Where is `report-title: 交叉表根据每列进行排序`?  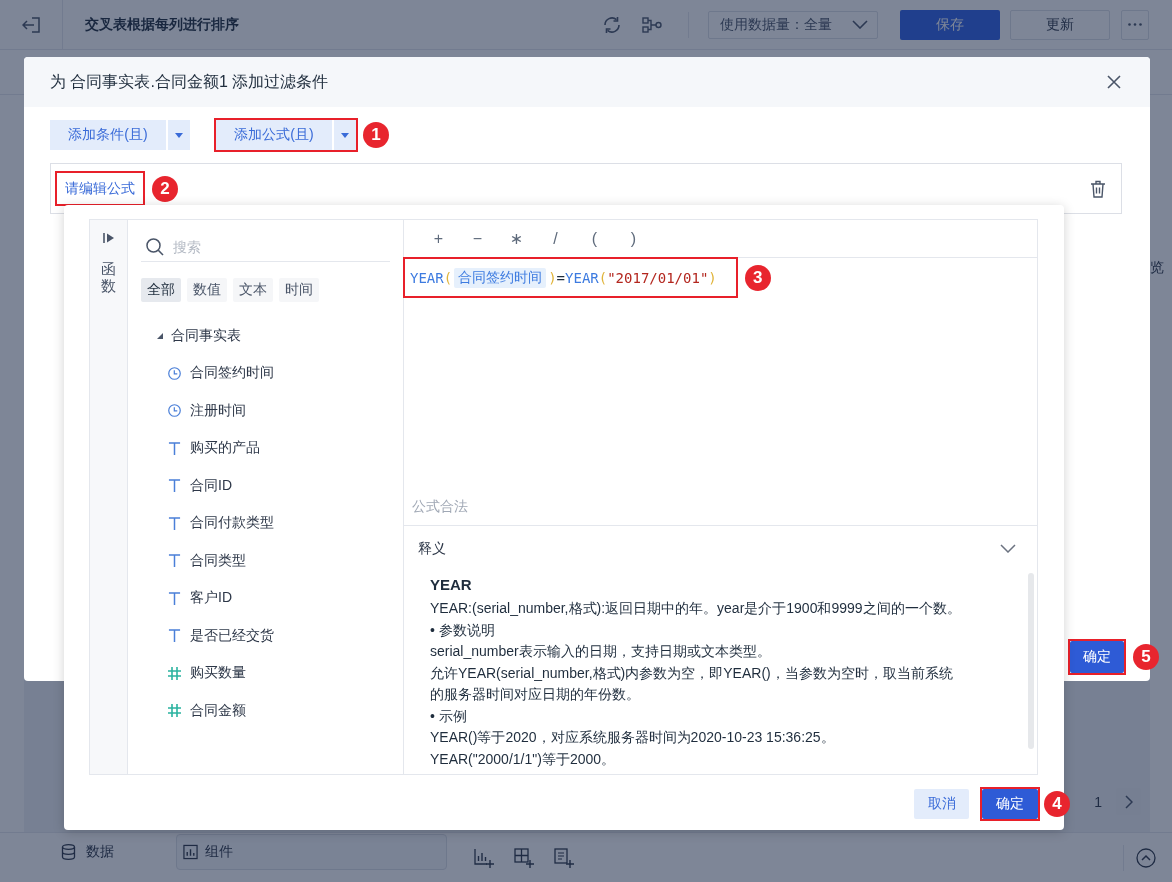 report-title: 交叉表根据每列进行排序 is located at coordinates (162, 24).